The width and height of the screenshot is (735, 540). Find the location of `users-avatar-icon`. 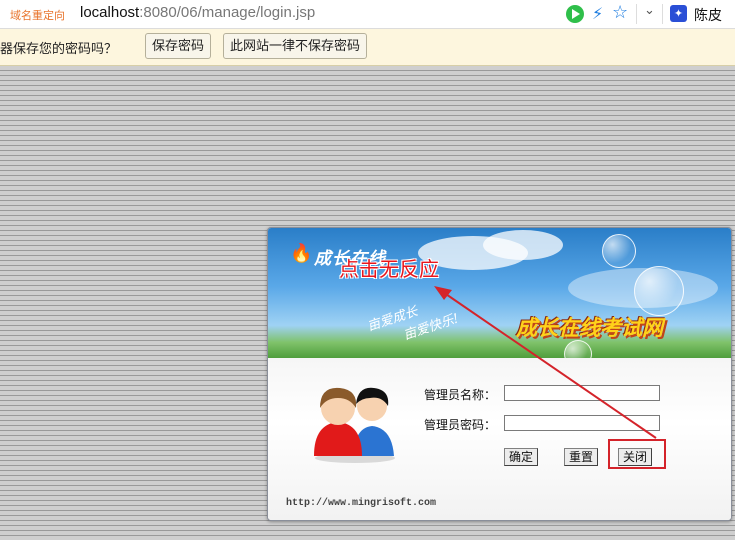

users-avatar-icon is located at coordinates (354, 425).